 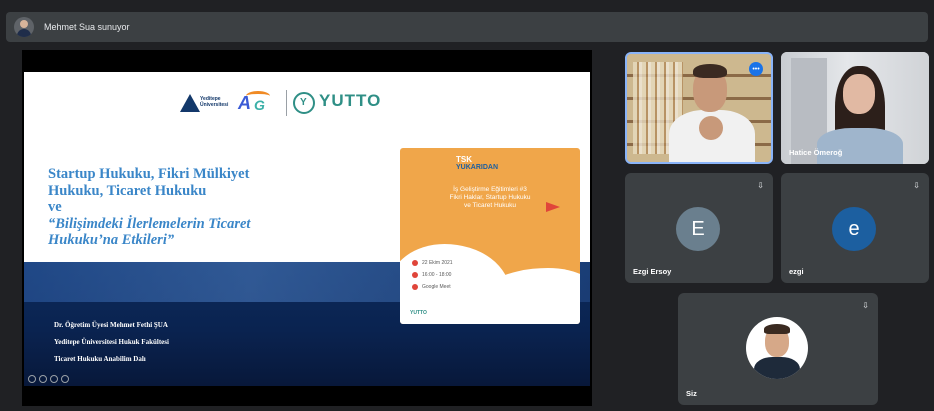 What do you see at coordinates (48, 379) in the screenshot?
I see `slide-controls` at bounding box center [48, 379].